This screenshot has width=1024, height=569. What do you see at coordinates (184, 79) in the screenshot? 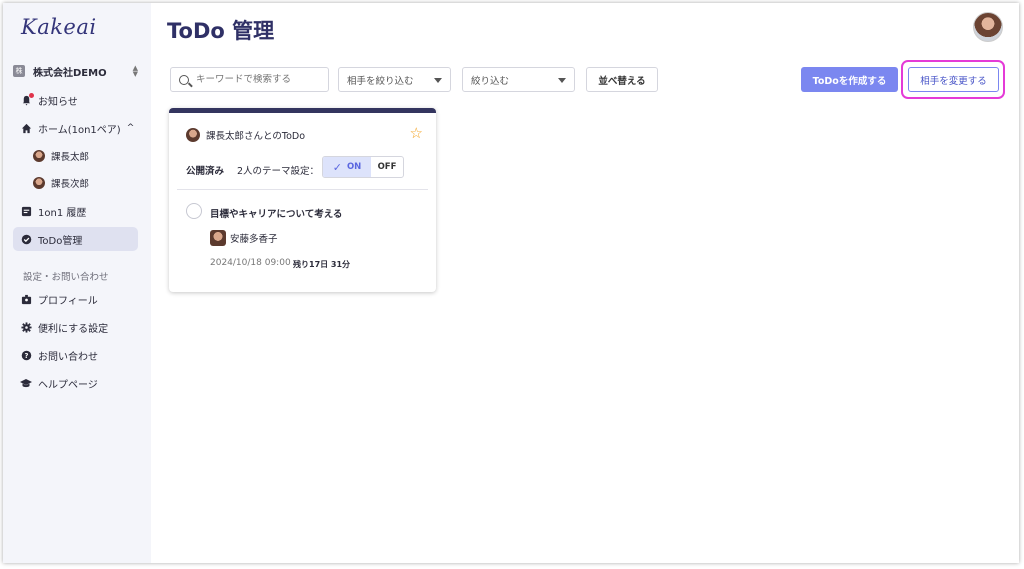
I see `search-icon` at bounding box center [184, 79].